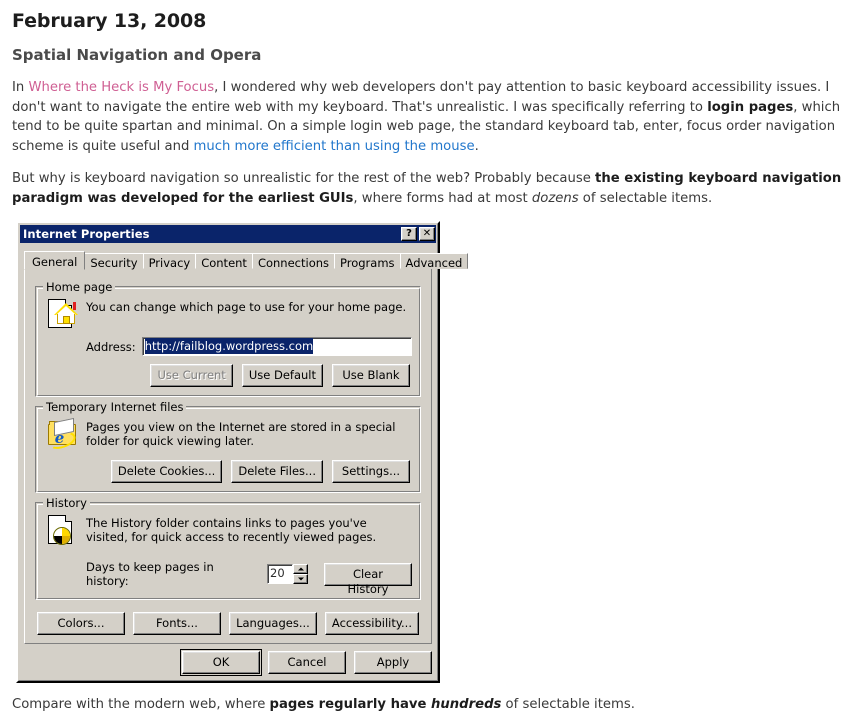  Describe the element at coordinates (229, 346) in the screenshot. I see `address-input-value: http://failblog.wordpress.com` at that location.